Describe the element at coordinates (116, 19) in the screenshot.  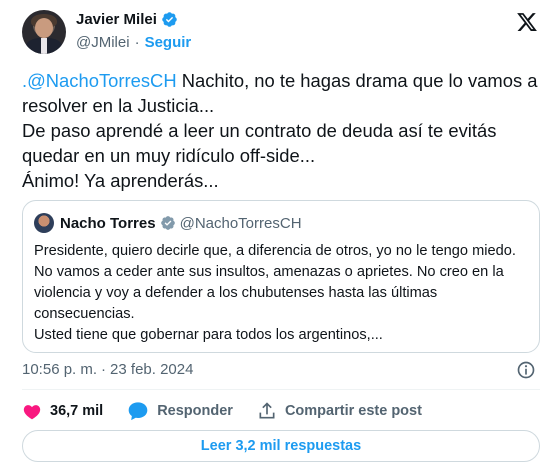
I see `author-name: Javier Milei` at that location.